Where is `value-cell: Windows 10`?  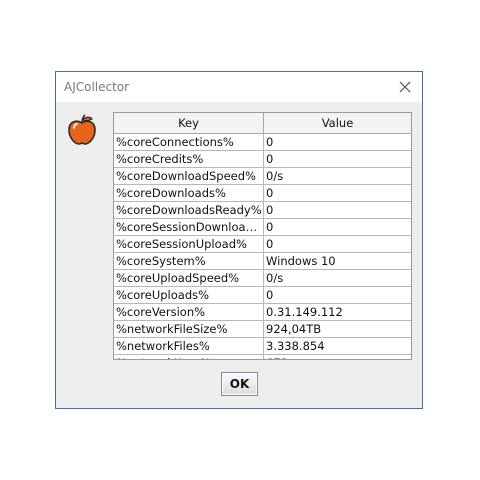 value-cell: Windows 10 is located at coordinates (301, 261).